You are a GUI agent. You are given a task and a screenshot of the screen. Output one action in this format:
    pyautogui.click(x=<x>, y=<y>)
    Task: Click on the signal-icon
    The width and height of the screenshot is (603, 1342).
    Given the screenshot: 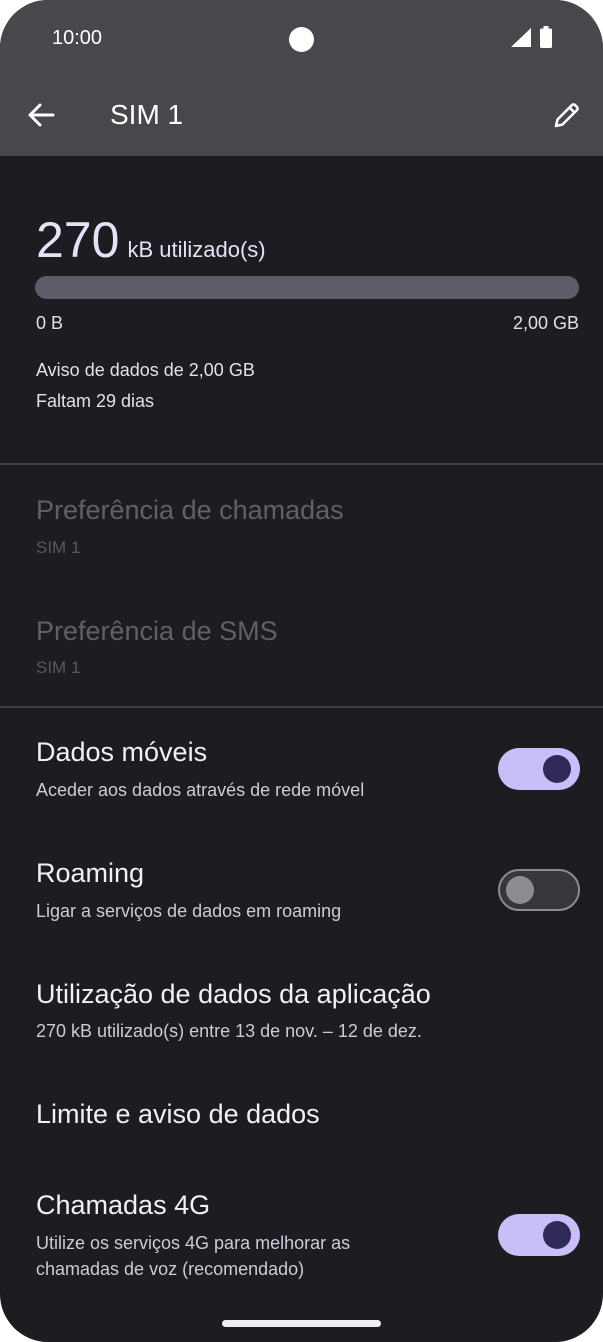 What is the action you would take?
    pyautogui.click(x=521, y=37)
    